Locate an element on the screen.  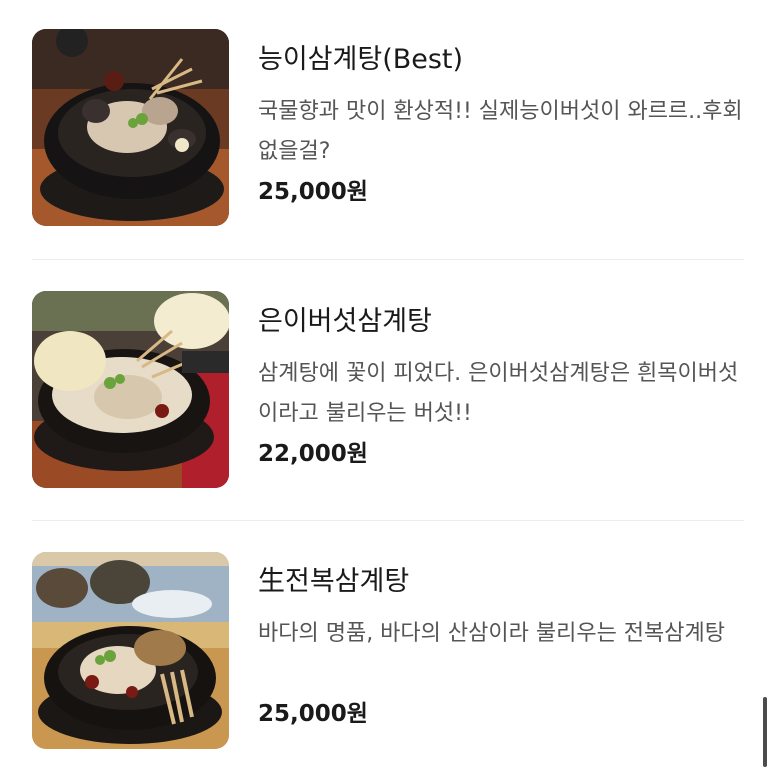
menu-item-description: 삼계탕에 꽃이 피었다. 은이버섯삼계탕은 흰목이버섯이라고 불리우는 버섯!! is located at coordinates (498, 393).